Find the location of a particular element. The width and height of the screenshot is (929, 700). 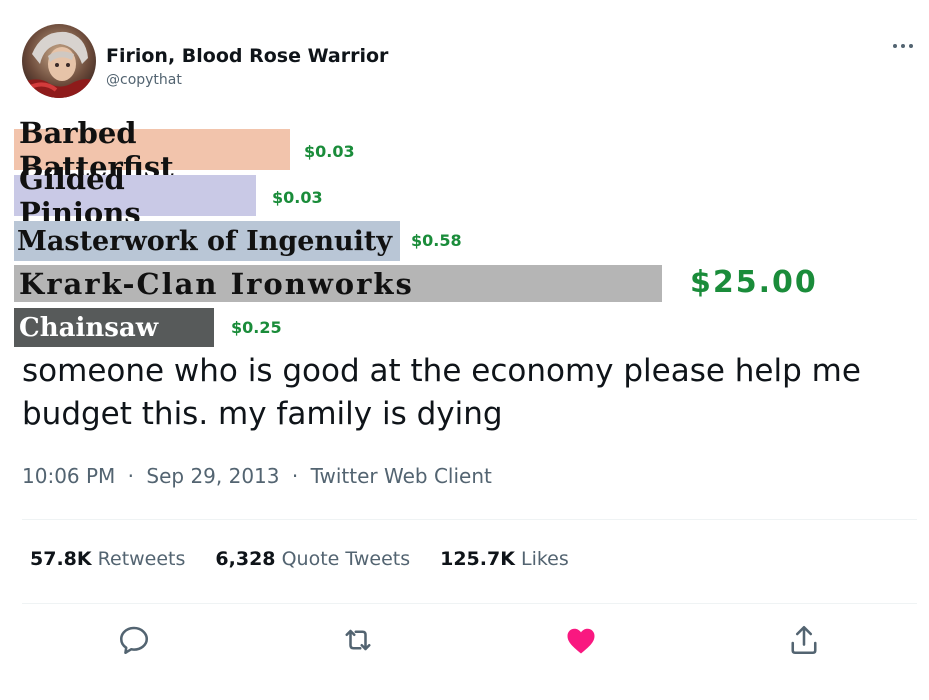

ellipsis-icon is located at coordinates (903, 46).